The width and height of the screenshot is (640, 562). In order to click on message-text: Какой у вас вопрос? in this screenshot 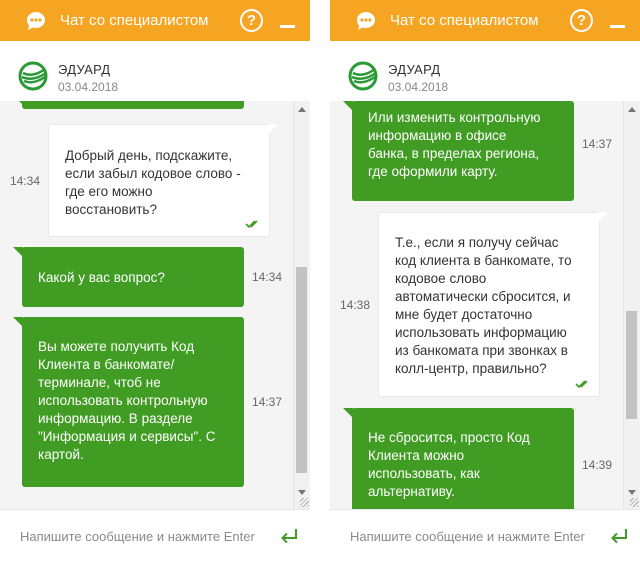, I will do `click(101, 277)`.